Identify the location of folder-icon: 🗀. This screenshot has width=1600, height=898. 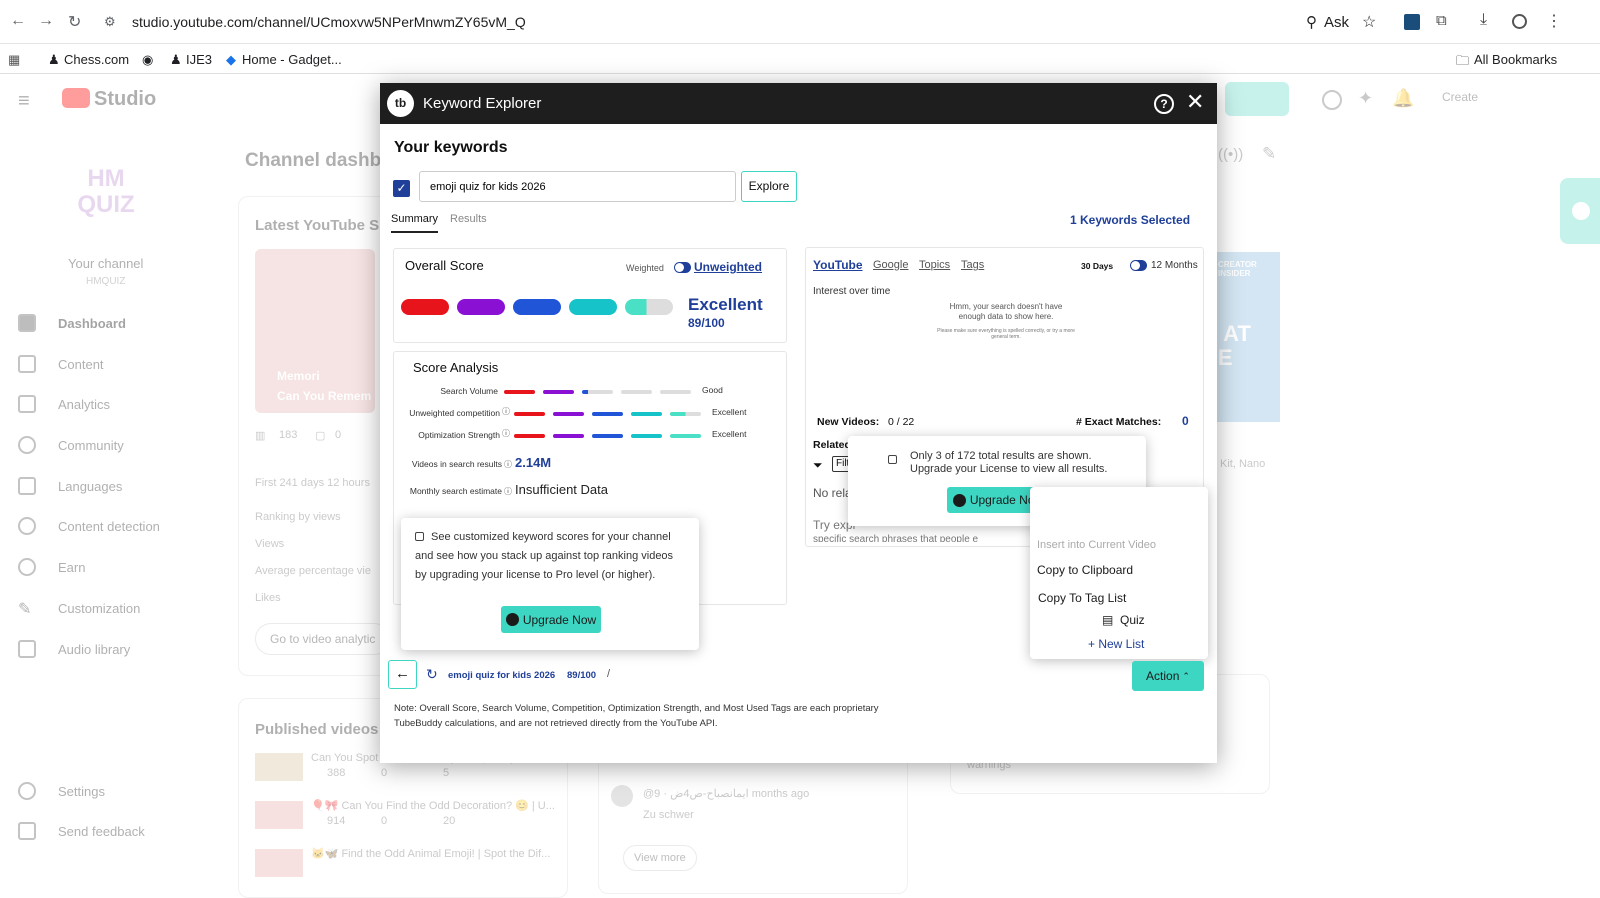
(1463, 60).